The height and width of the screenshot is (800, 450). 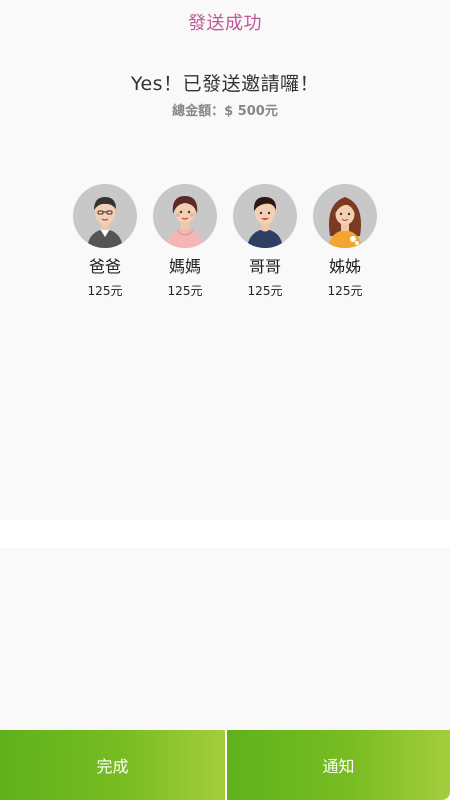 What do you see at coordinates (225, 84) in the screenshot?
I see `success-message: Yes！已發送邀請囉！` at bounding box center [225, 84].